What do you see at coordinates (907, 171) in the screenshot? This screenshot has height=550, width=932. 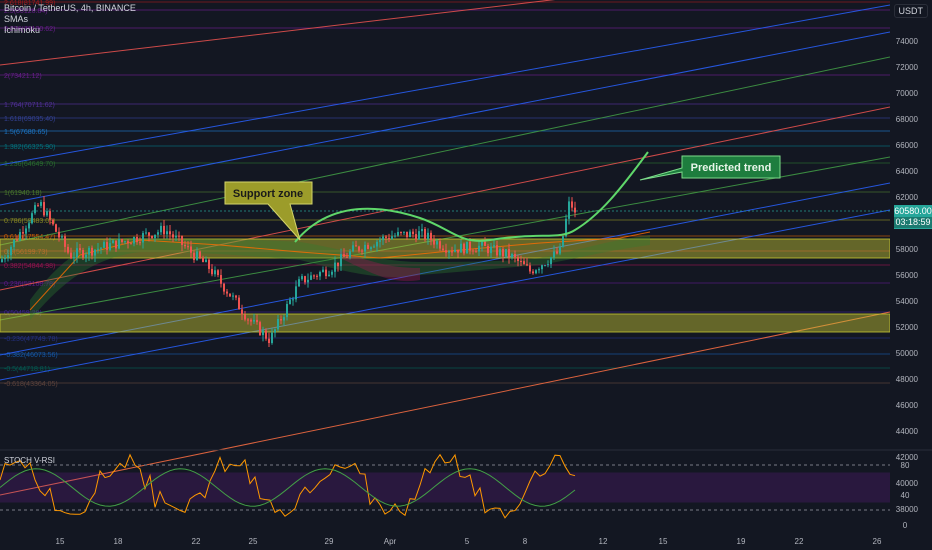 I see `price-tick-label: 64000` at bounding box center [907, 171].